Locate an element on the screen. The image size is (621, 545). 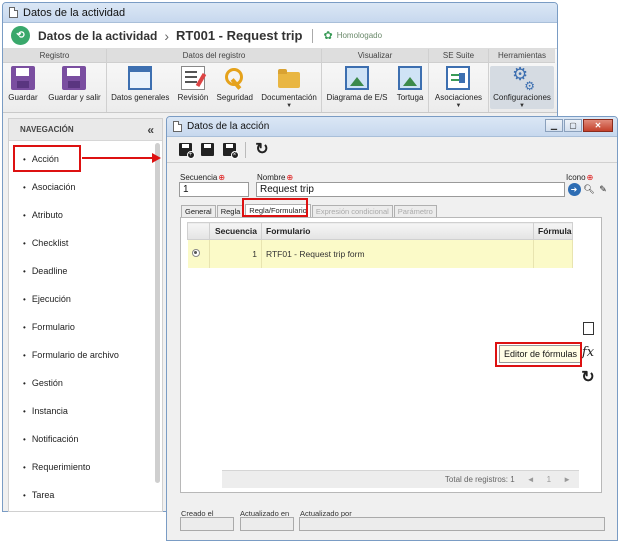
nav-item-formulario: • Formulario is located at coordinates (85, 327).